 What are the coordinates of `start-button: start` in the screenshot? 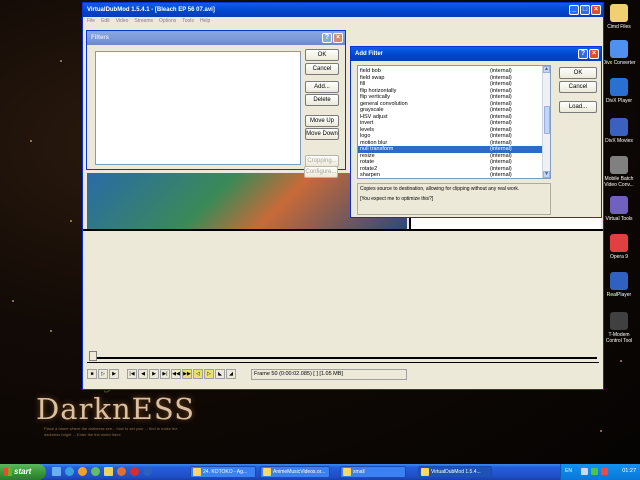 It's located at (23, 472).